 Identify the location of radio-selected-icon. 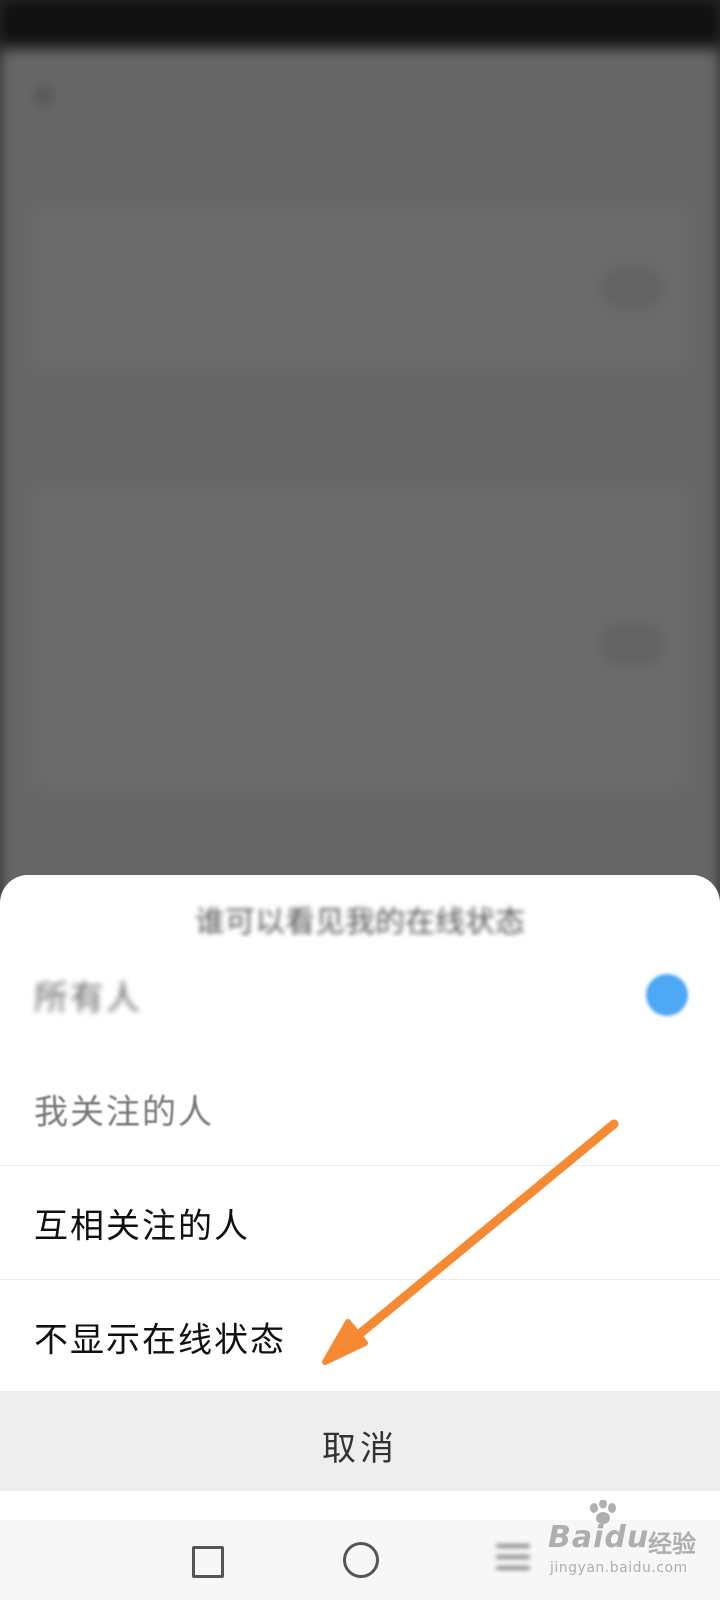
(667, 995).